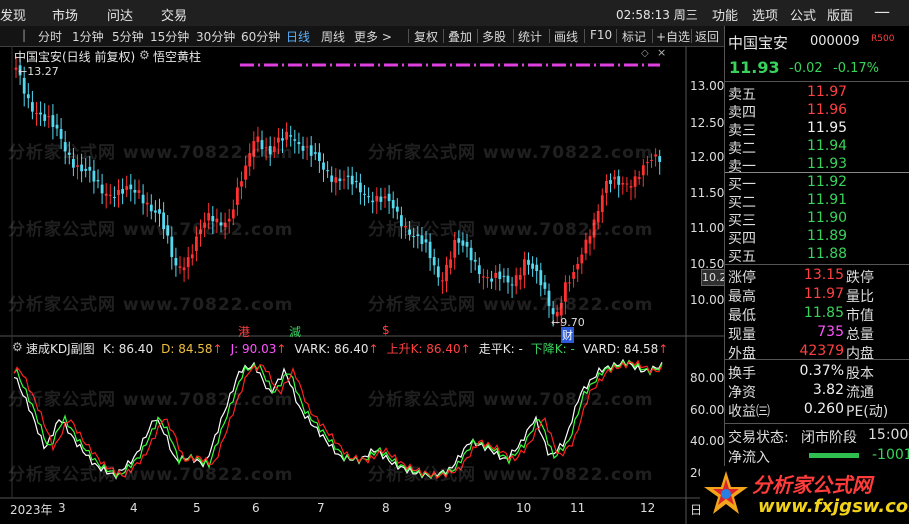 The image size is (909, 524). I want to click on btn-add-watchlist: +自选, so click(673, 36).